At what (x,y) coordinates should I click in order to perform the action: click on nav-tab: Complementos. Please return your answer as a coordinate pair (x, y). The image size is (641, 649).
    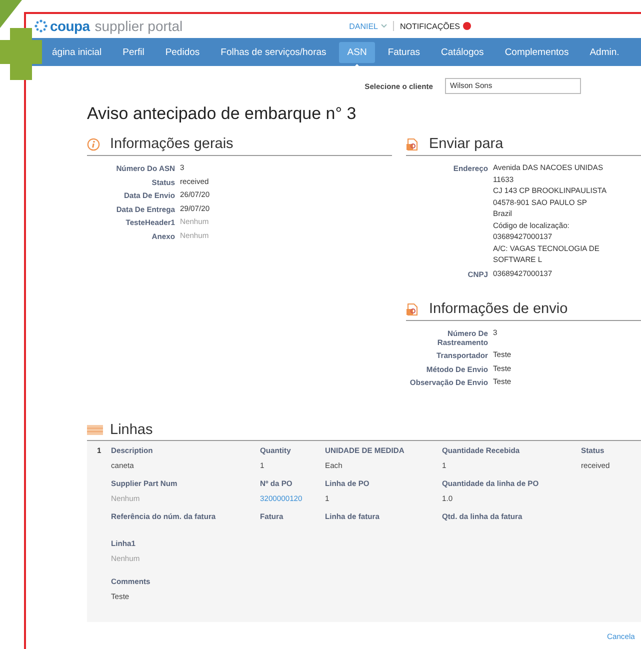
    Looking at the image, I should click on (536, 52).